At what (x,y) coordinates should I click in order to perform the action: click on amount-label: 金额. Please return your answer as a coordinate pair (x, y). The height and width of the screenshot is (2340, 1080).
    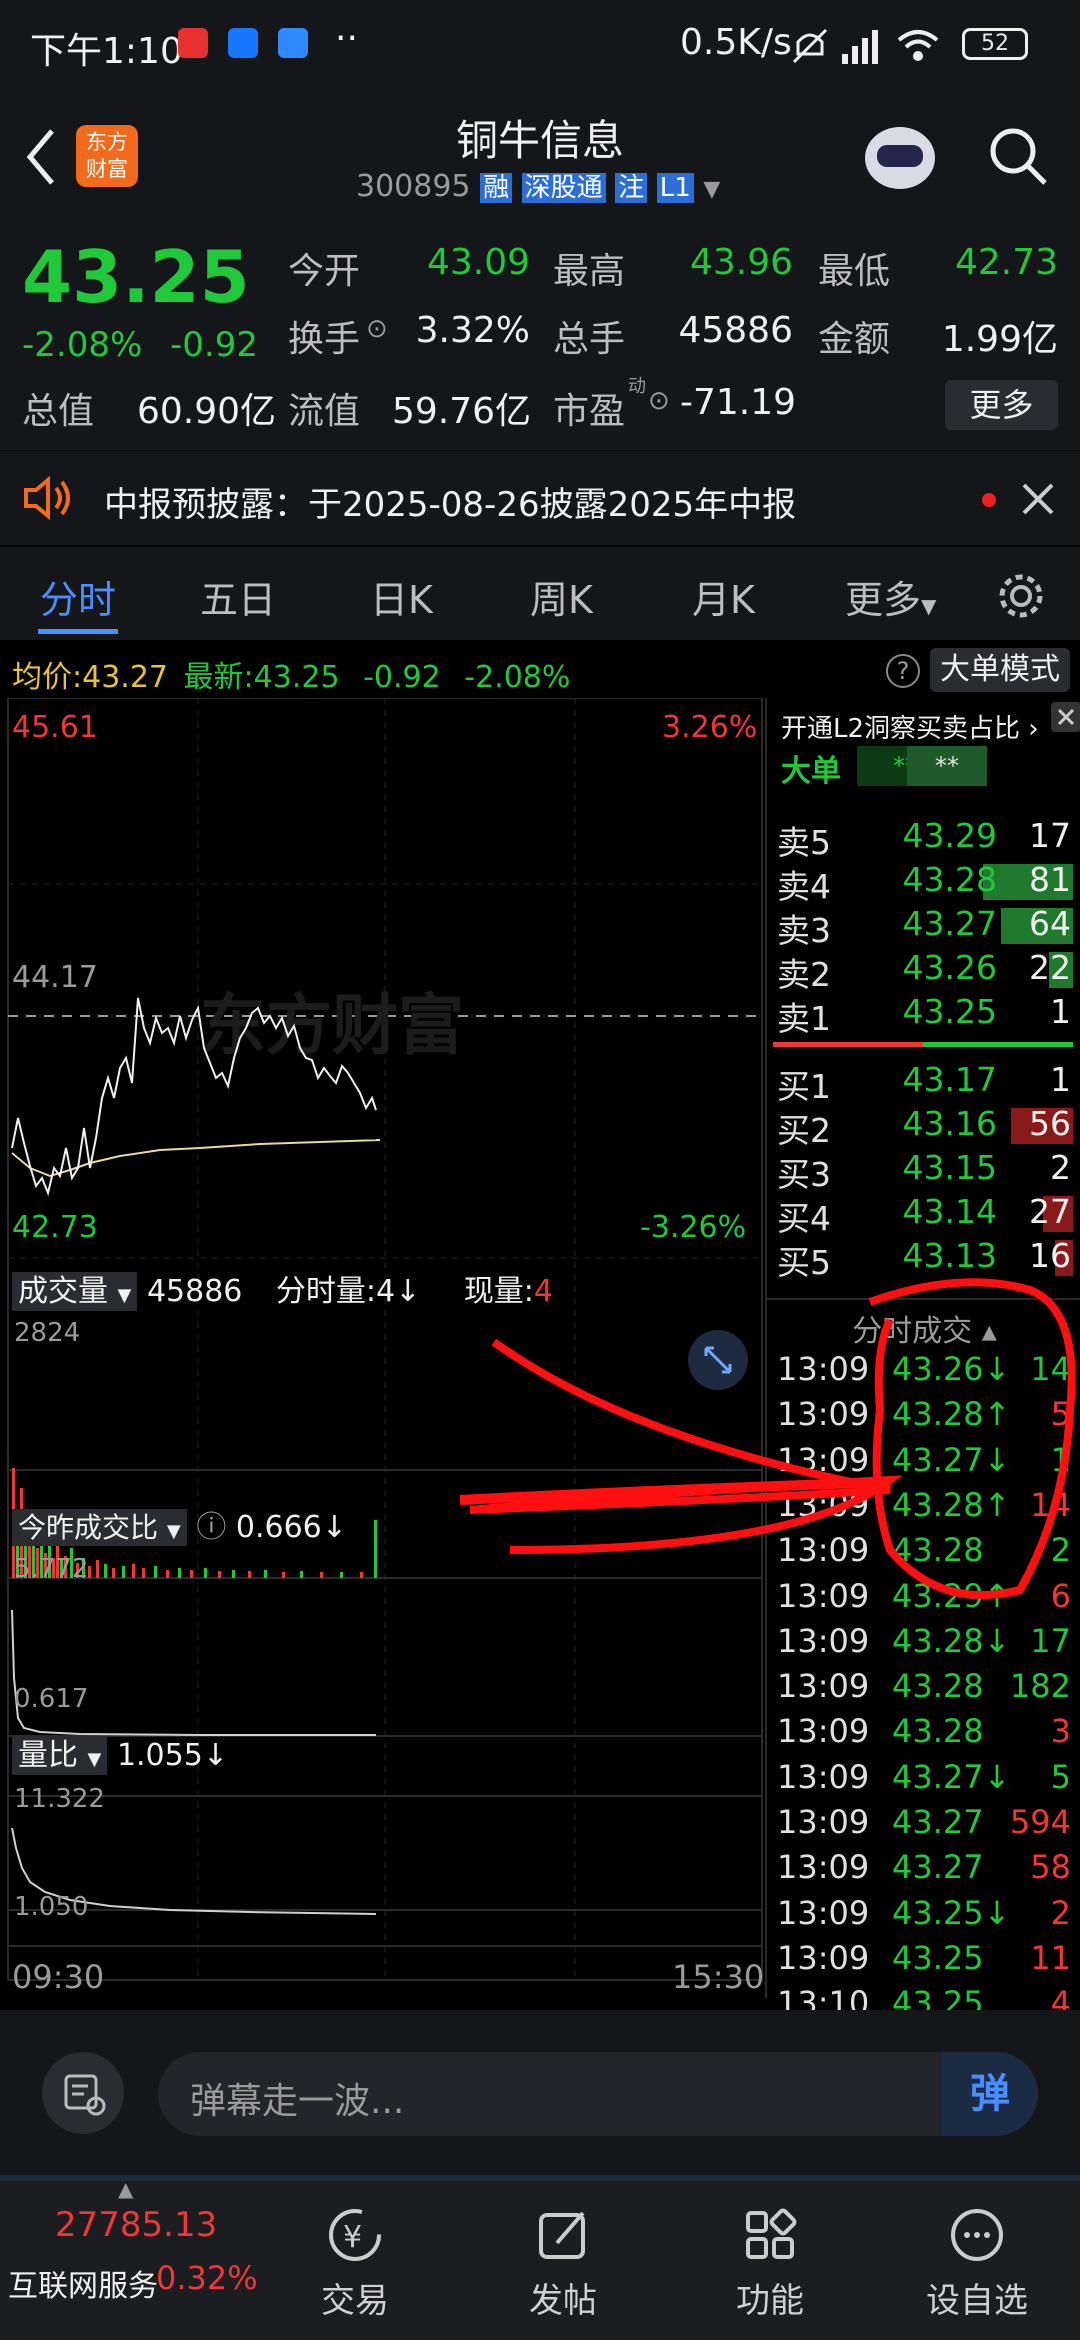
    Looking at the image, I should click on (854, 339).